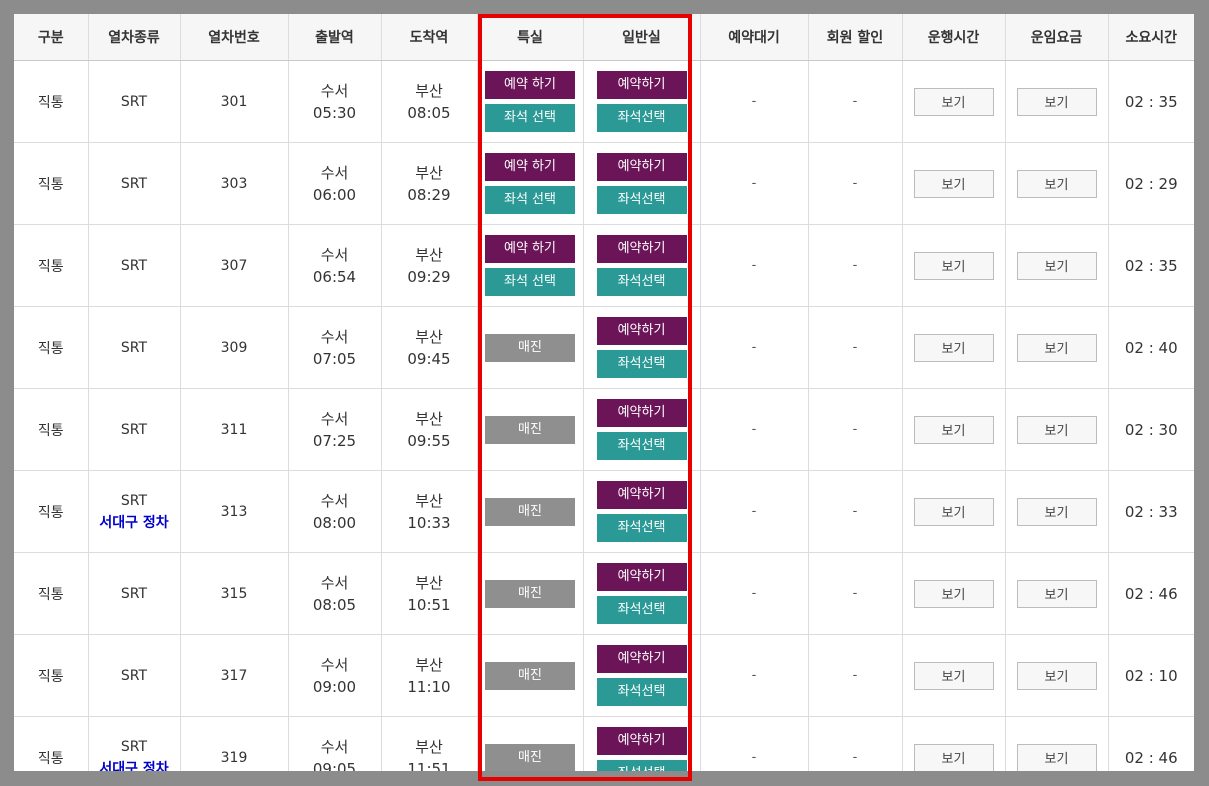 The width and height of the screenshot is (1209, 786). I want to click on arrival-cell: 부산 10:33, so click(429, 511).